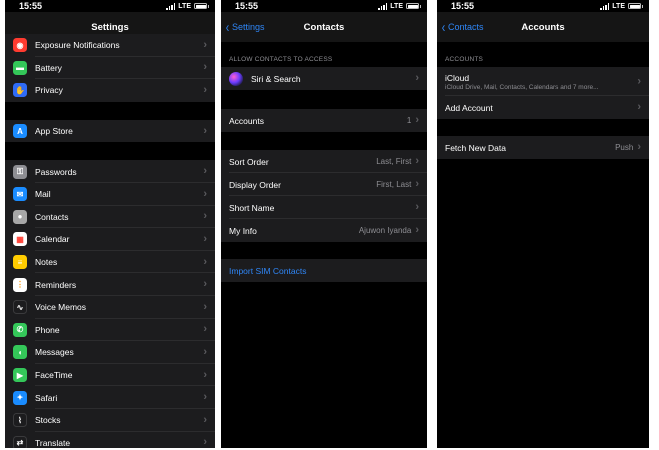 This screenshot has width=659, height=450. What do you see at coordinates (20, 441) in the screenshot?
I see `translate-icon: ⇄` at bounding box center [20, 441].